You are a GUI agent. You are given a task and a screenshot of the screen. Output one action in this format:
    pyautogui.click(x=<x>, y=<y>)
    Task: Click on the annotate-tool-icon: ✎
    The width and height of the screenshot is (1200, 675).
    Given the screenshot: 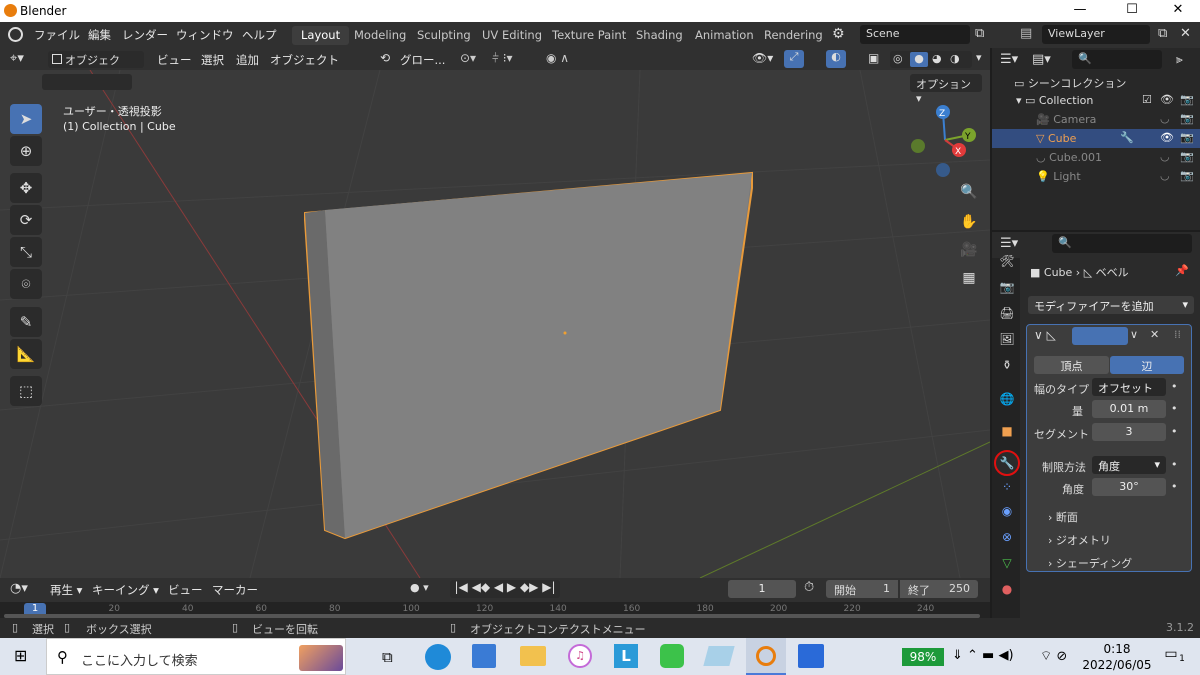 What is the action you would take?
    pyautogui.click(x=26, y=322)
    